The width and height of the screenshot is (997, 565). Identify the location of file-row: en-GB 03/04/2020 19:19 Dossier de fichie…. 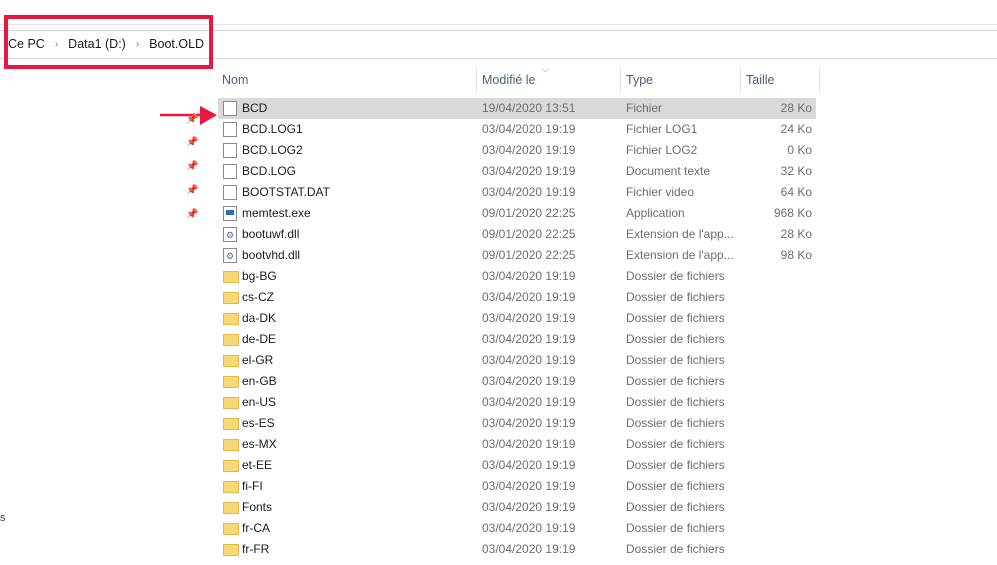
(517, 381).